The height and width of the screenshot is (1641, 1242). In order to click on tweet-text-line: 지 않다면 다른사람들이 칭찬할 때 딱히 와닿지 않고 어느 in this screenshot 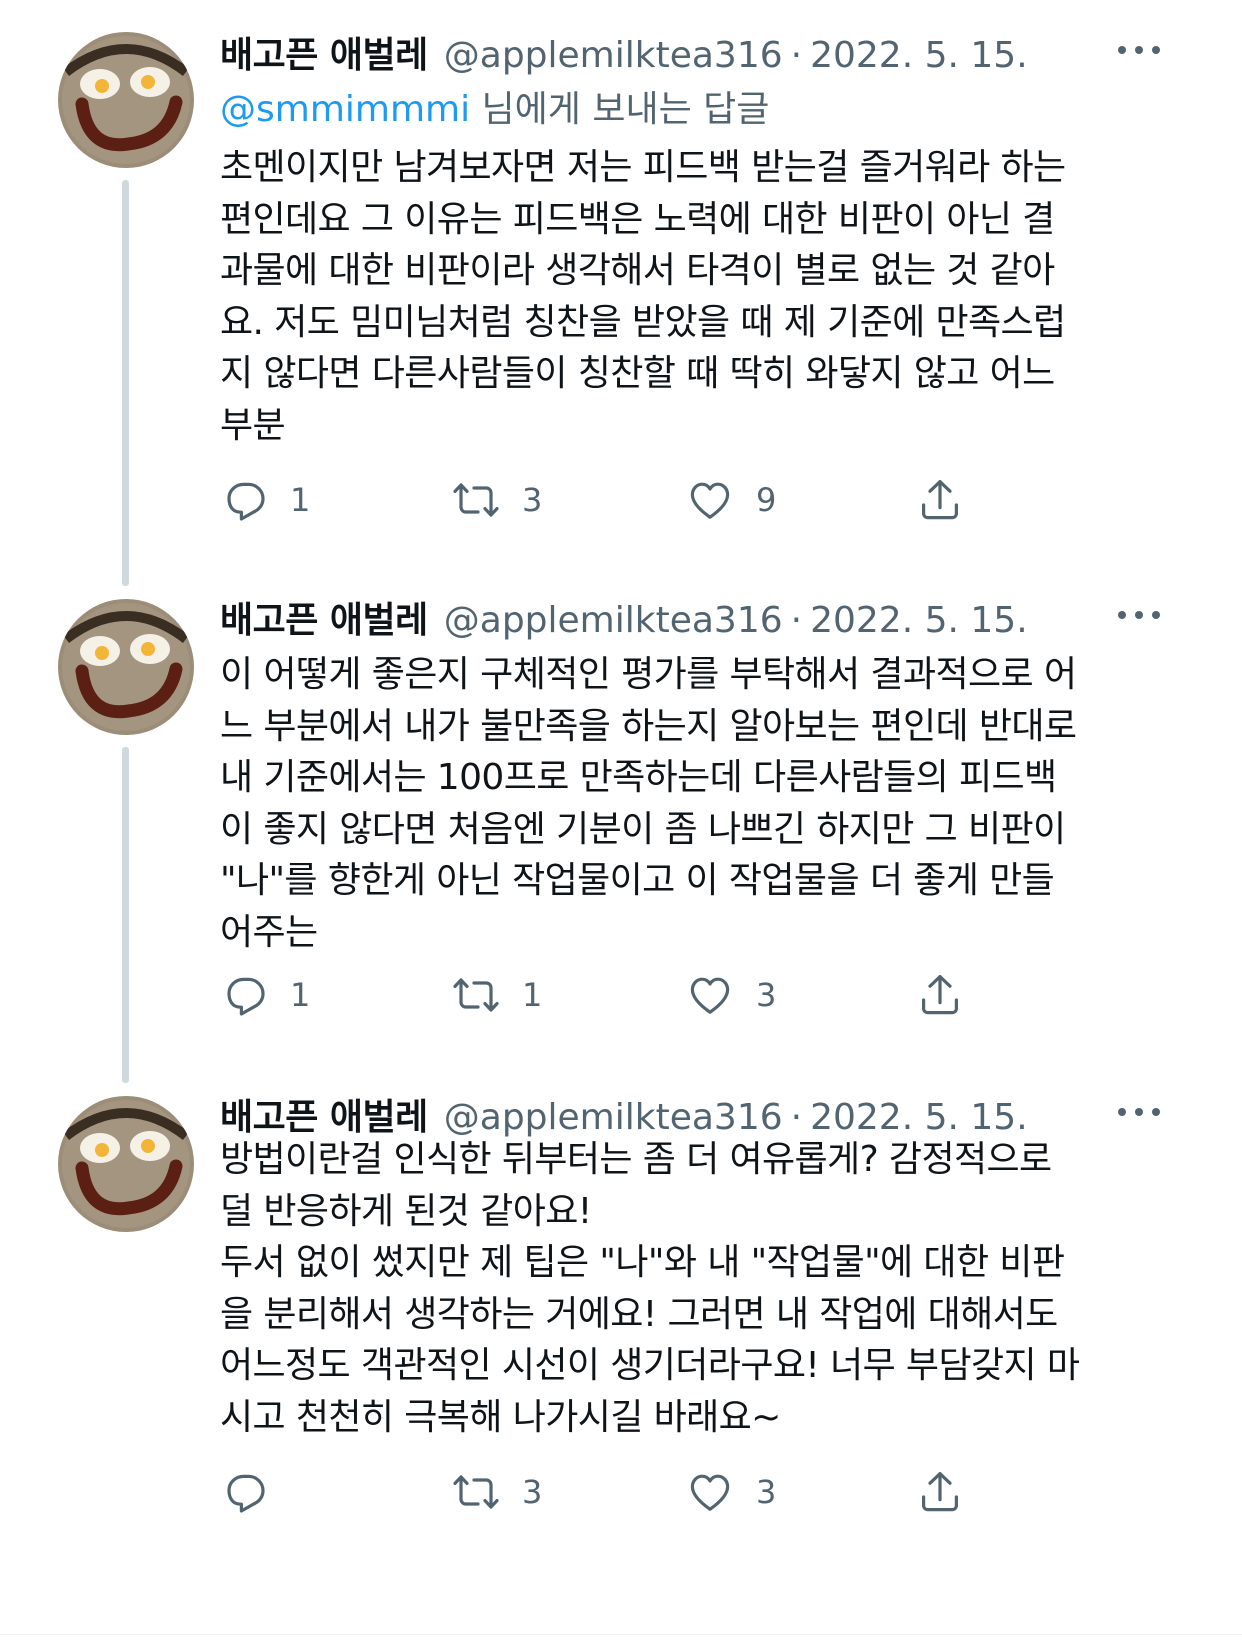, I will do `click(637, 373)`.